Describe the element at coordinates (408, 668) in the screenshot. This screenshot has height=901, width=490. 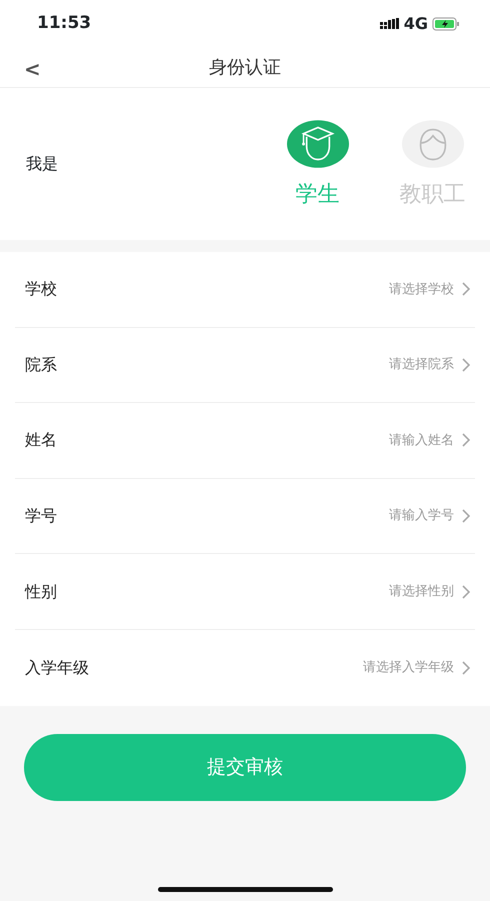
I see `field-placeholder: 请选择入学年级` at that location.